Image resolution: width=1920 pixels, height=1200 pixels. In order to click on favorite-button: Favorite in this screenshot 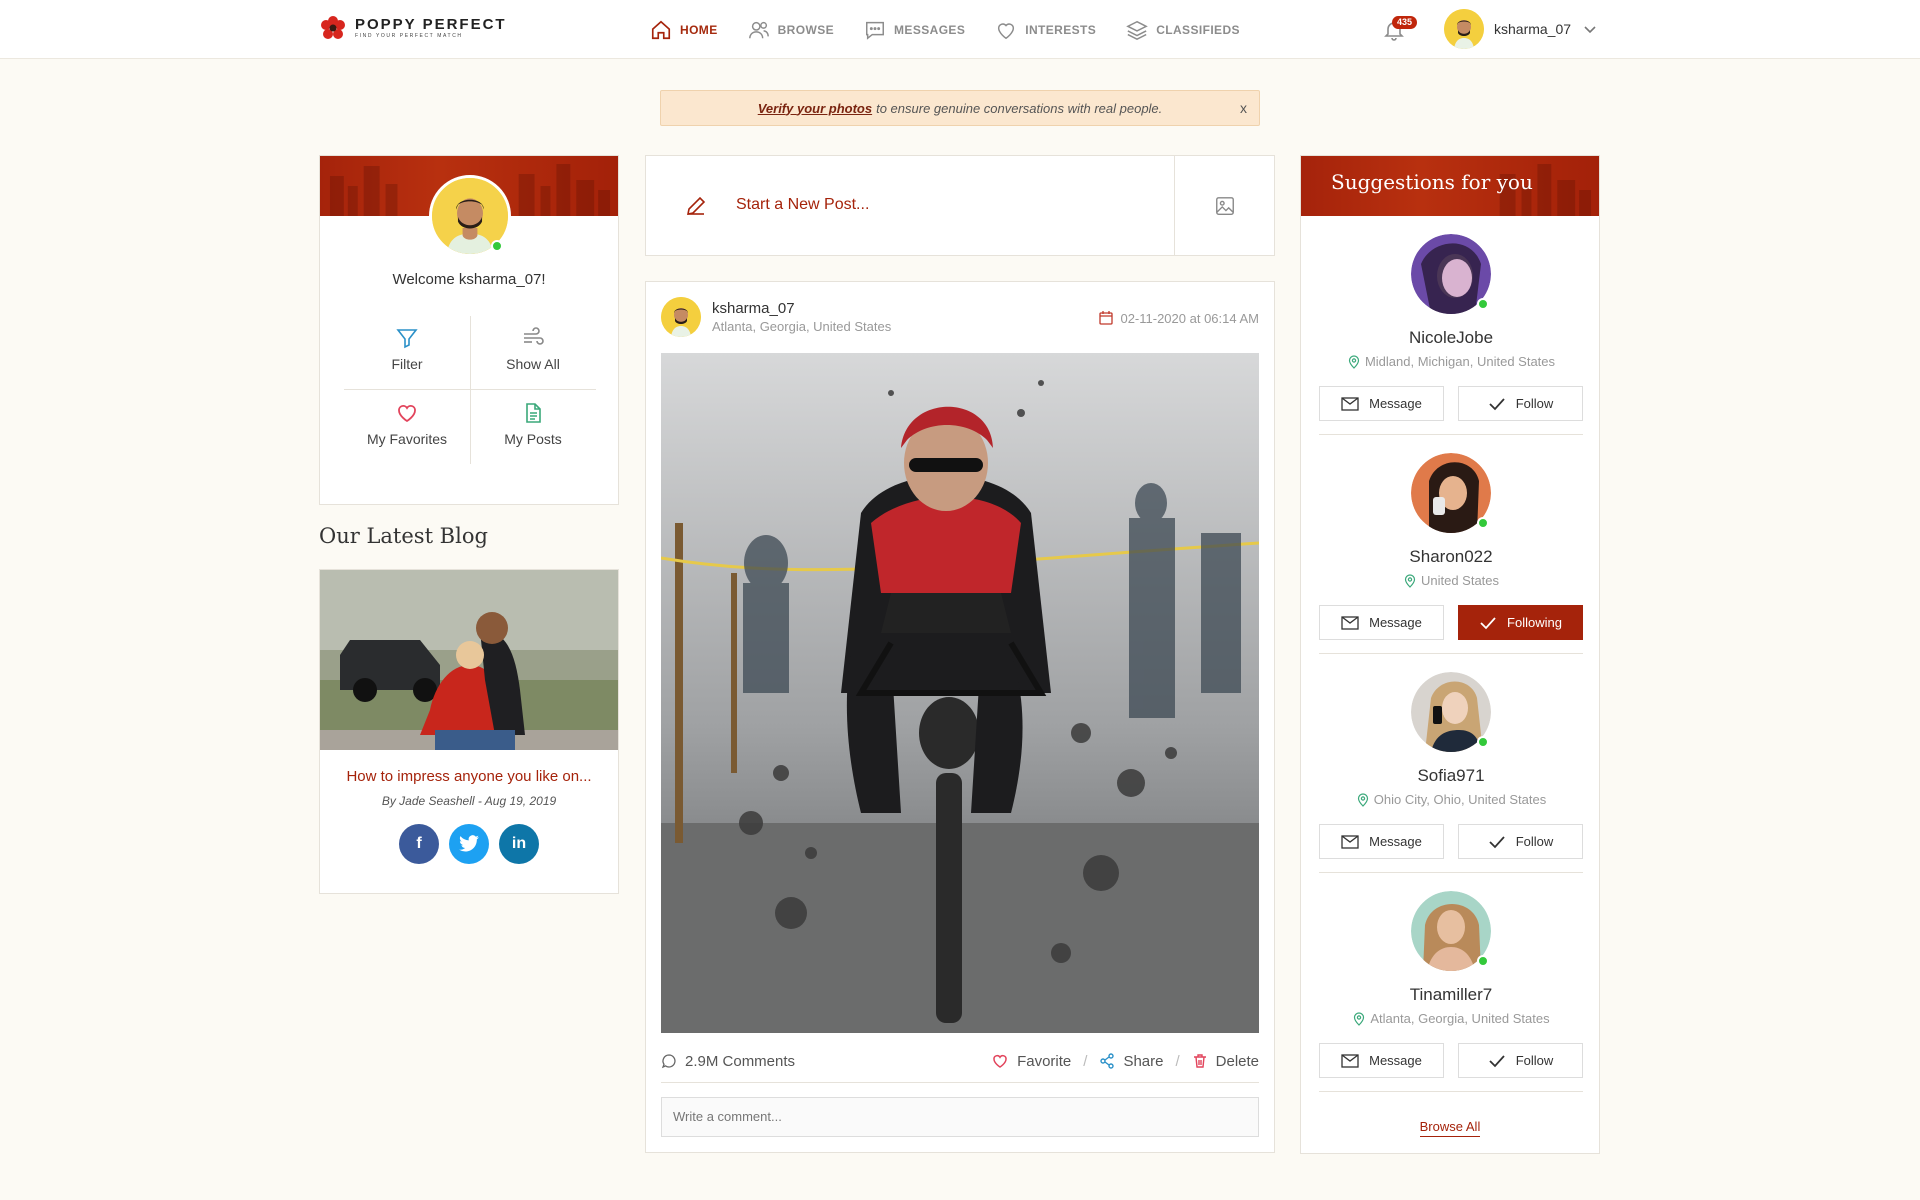, I will do `click(1031, 1061)`.